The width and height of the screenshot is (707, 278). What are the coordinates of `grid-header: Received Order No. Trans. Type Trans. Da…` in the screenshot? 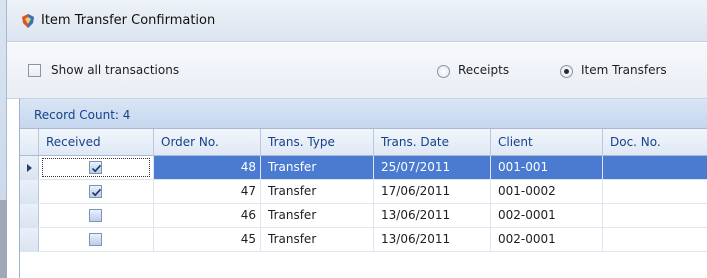 It's located at (363, 142).